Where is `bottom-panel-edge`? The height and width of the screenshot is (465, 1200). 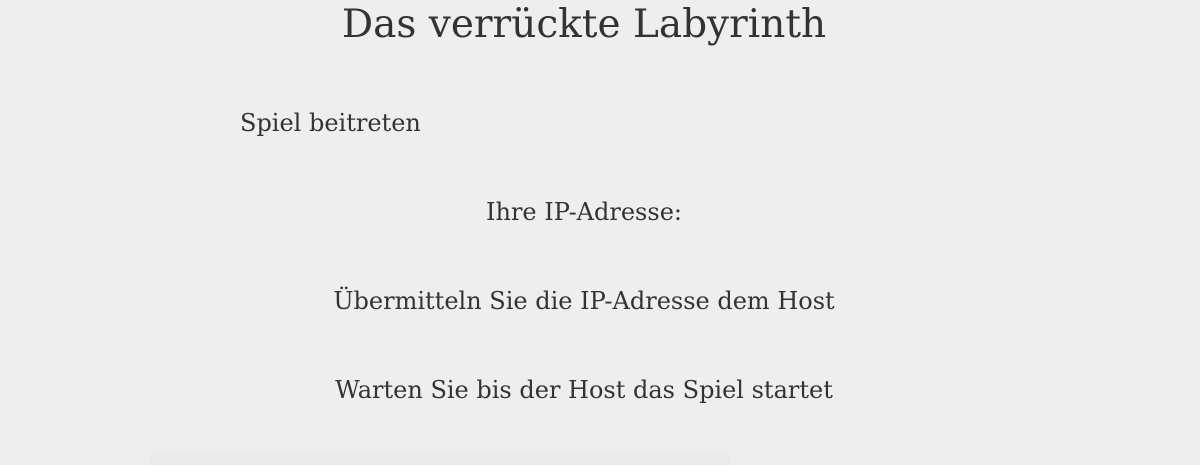
bottom-panel-edge is located at coordinates (440, 456).